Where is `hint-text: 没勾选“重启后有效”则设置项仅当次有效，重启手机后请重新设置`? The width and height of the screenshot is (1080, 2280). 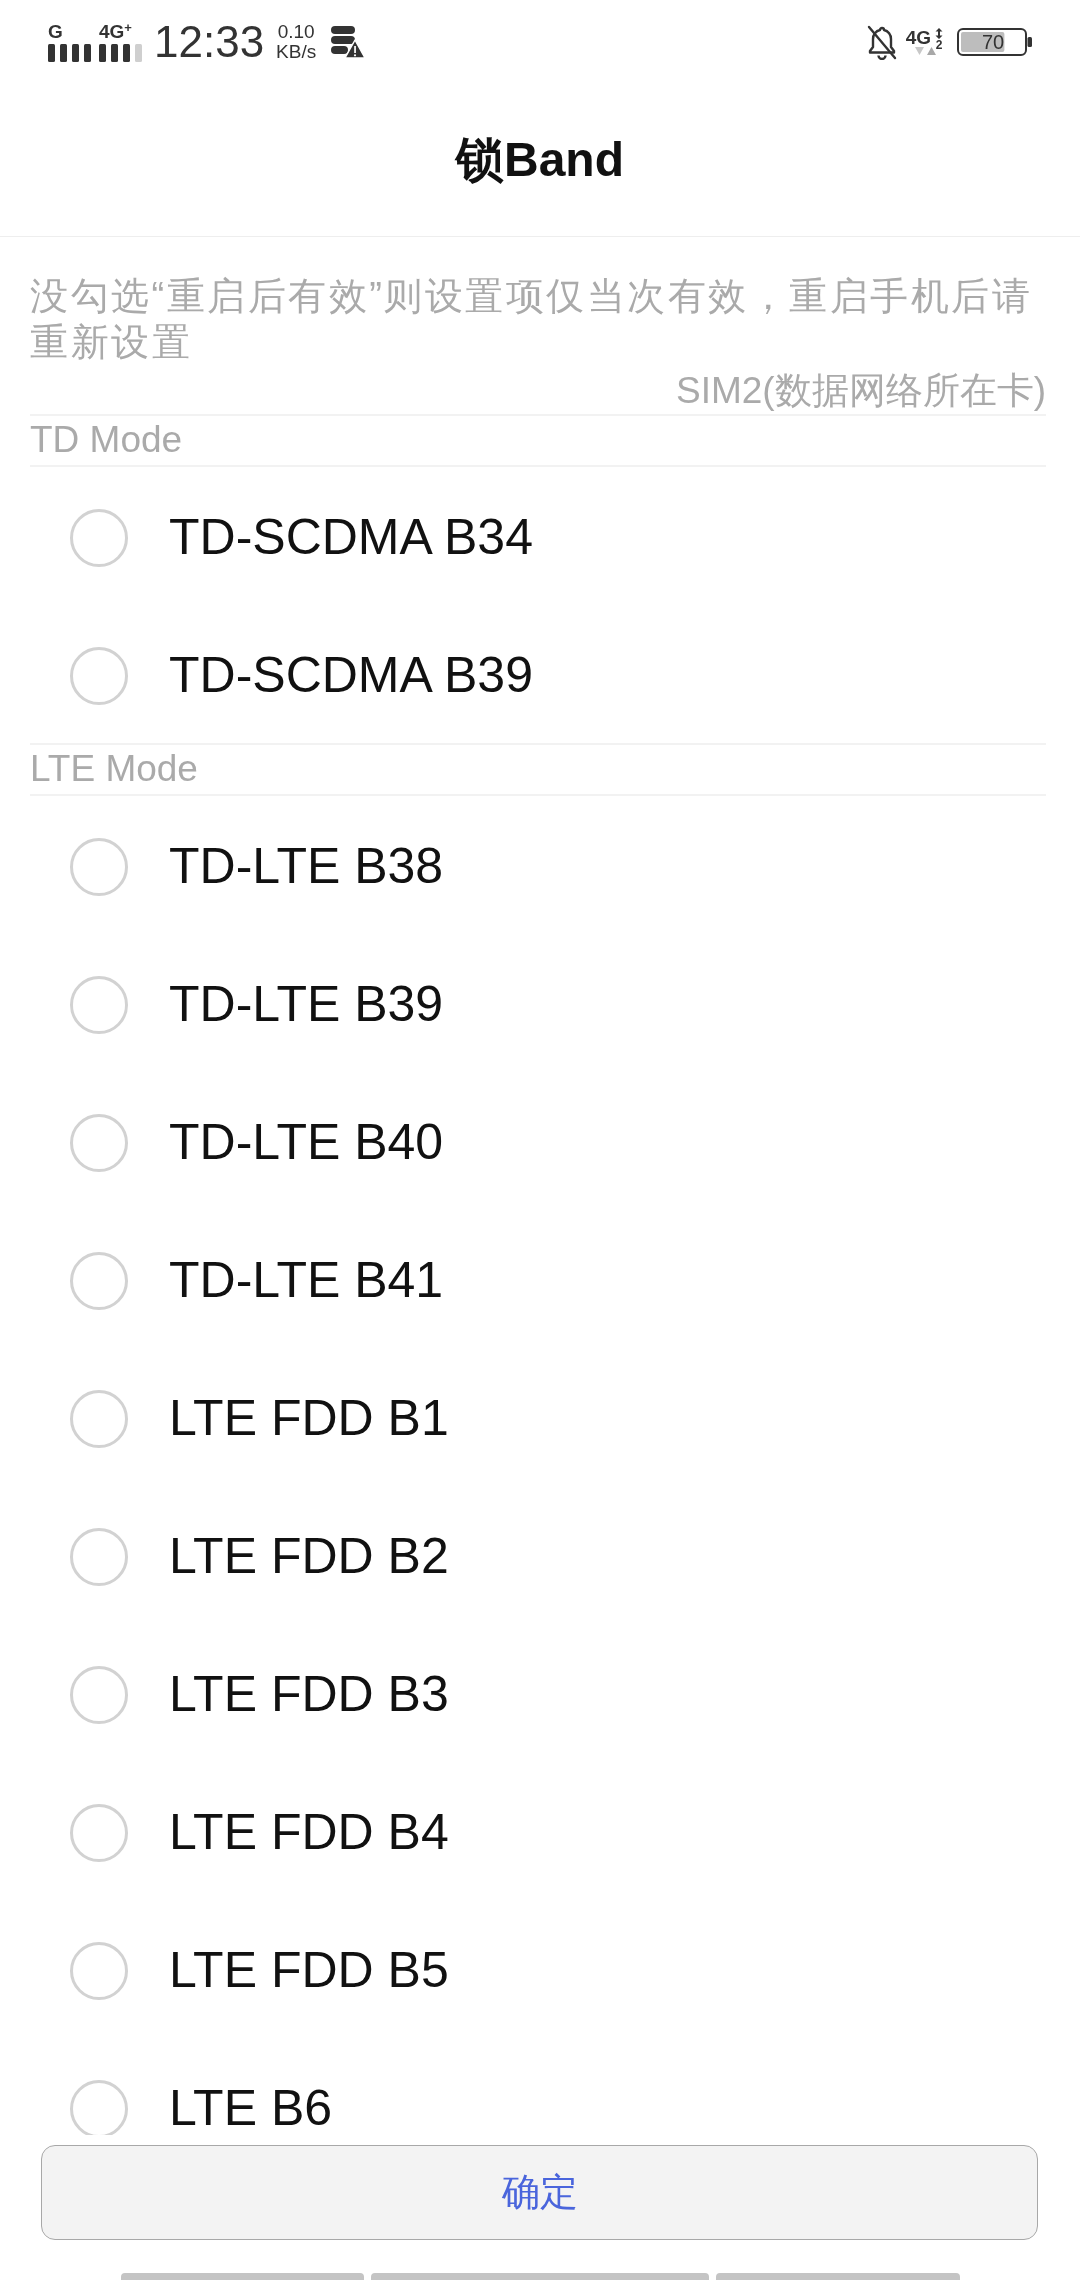
hint-text: 没勾选“重启后有效”则设置项仅当次有效，重启手机后请重新设置 is located at coordinates (532, 319).